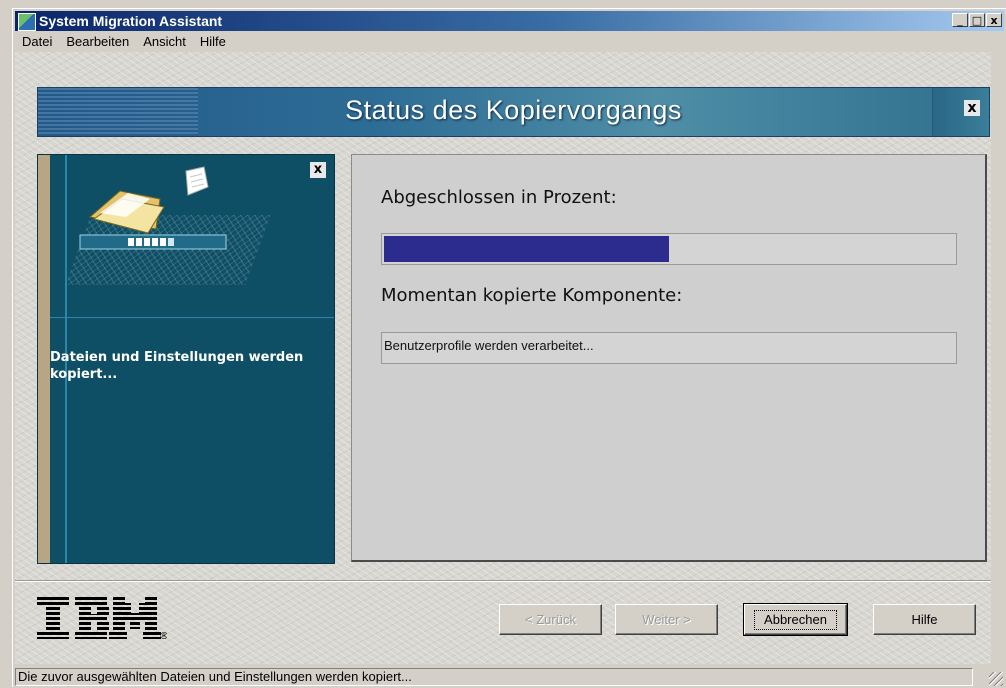 Image resolution: width=1006 pixels, height=688 pixels. Describe the element at coordinates (666, 619) in the screenshot. I see `next-button: Weiter >` at that location.